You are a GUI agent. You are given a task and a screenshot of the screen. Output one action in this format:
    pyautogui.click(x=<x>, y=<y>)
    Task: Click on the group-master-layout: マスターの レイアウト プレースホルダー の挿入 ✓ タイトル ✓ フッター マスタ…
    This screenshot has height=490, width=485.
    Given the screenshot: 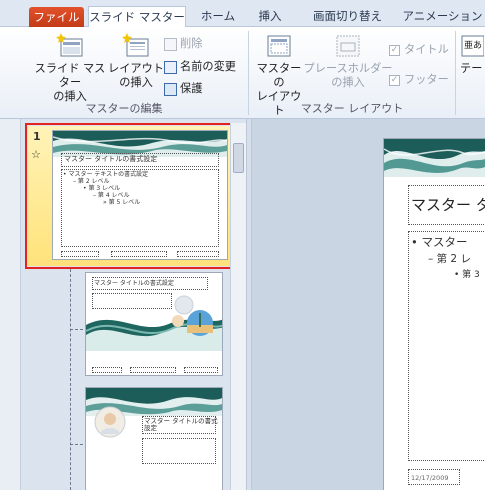 What is the action you would take?
    pyautogui.click(x=352, y=73)
    